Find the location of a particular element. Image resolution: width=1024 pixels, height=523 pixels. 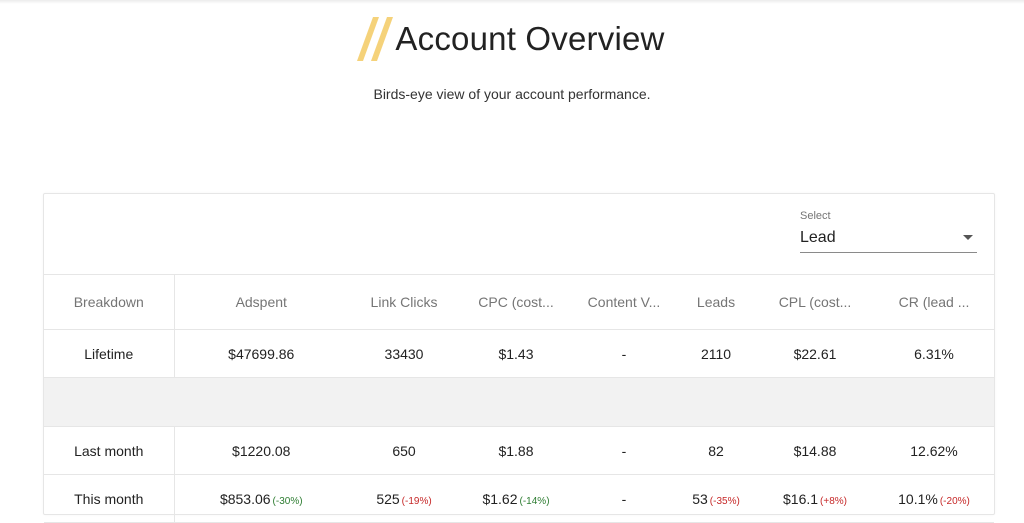

caret-down-icon is located at coordinates (968, 237).